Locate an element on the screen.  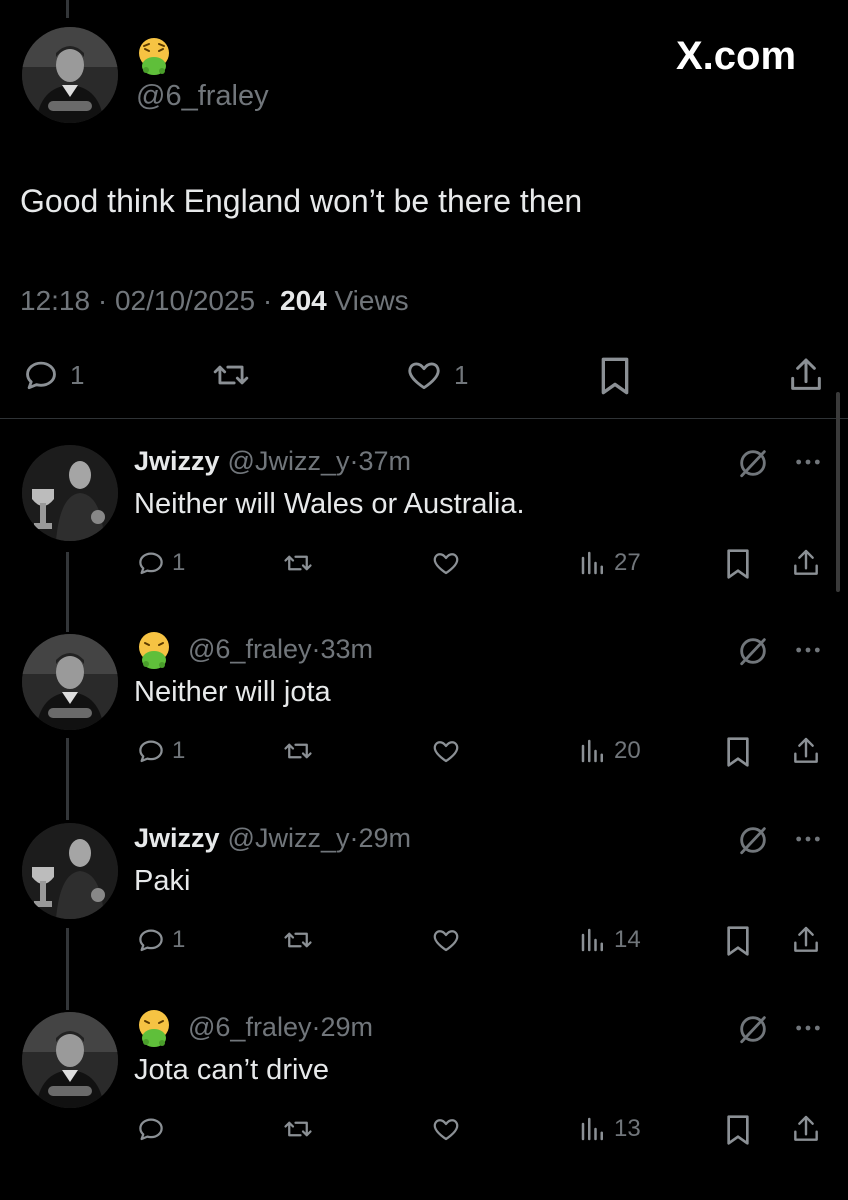
views-button: 27 is located at coordinates (609, 563).